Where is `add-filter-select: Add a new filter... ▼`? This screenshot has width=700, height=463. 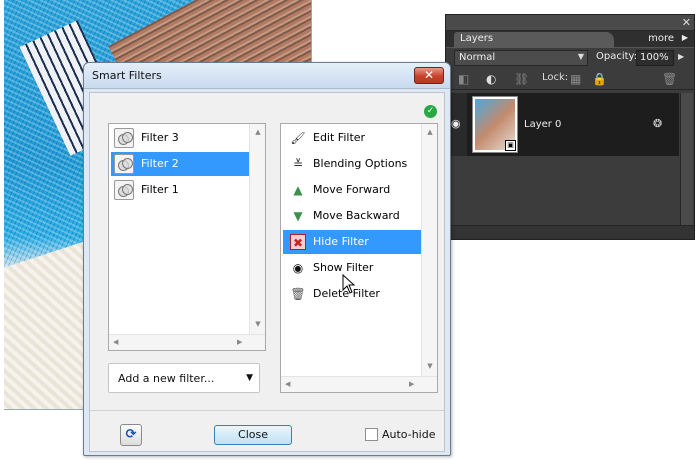
add-filter-select: Add a new filter... ▼ is located at coordinates (184, 378).